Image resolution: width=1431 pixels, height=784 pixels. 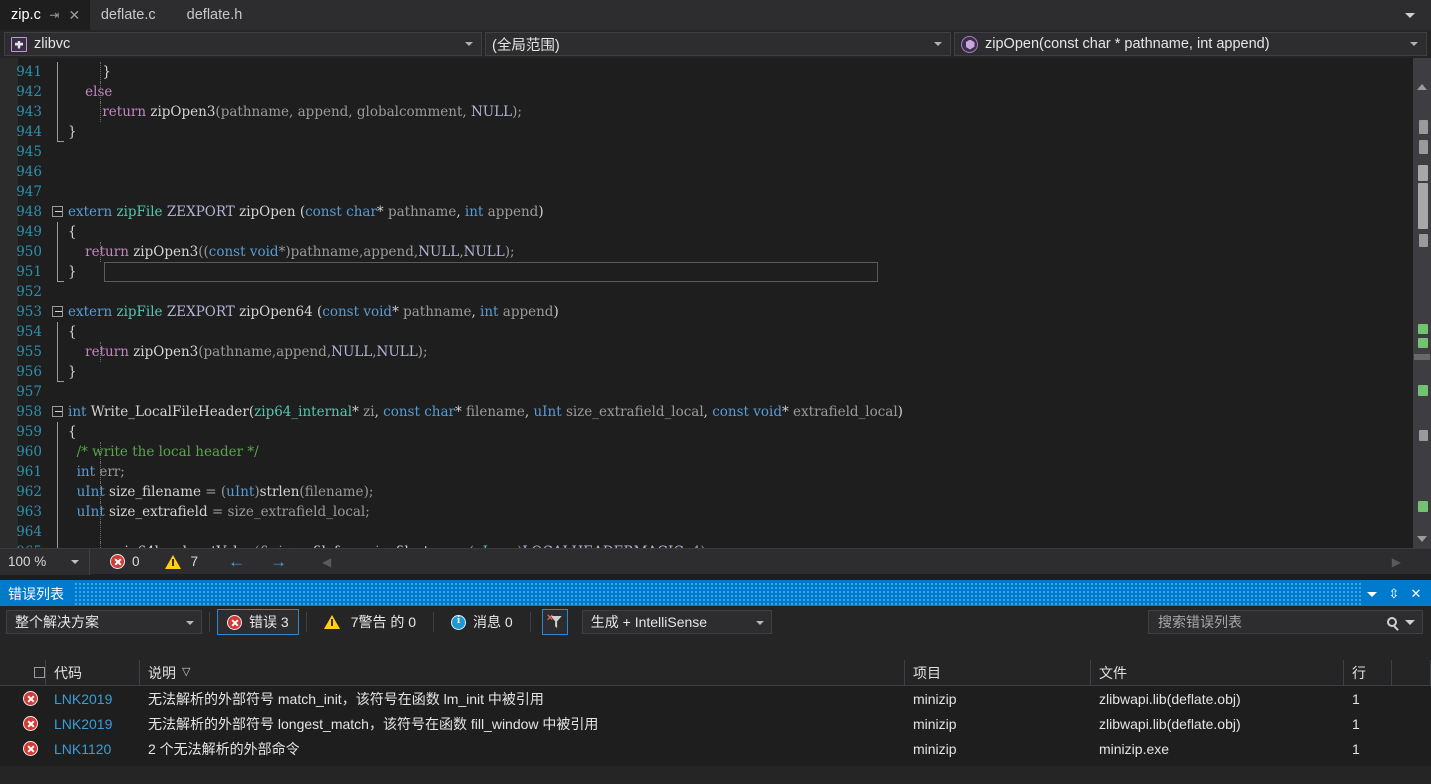 What do you see at coordinates (23, 672) in the screenshot?
I see `column-header-icon` at bounding box center [23, 672].